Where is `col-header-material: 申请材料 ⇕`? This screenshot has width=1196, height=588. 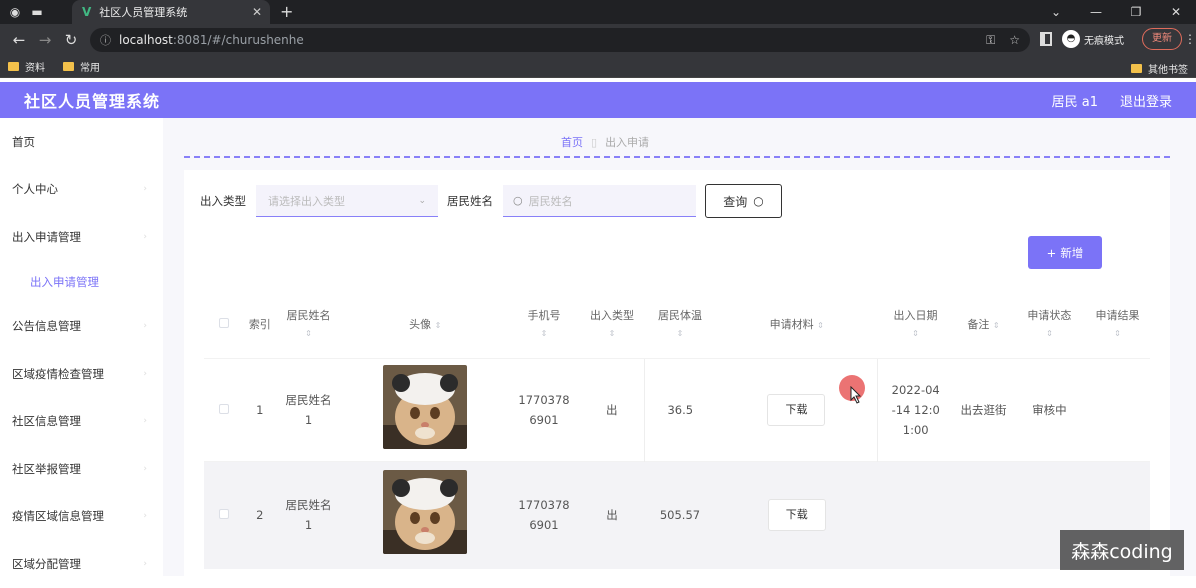 col-header-material: 申请材料 ⇕ is located at coordinates (796, 325).